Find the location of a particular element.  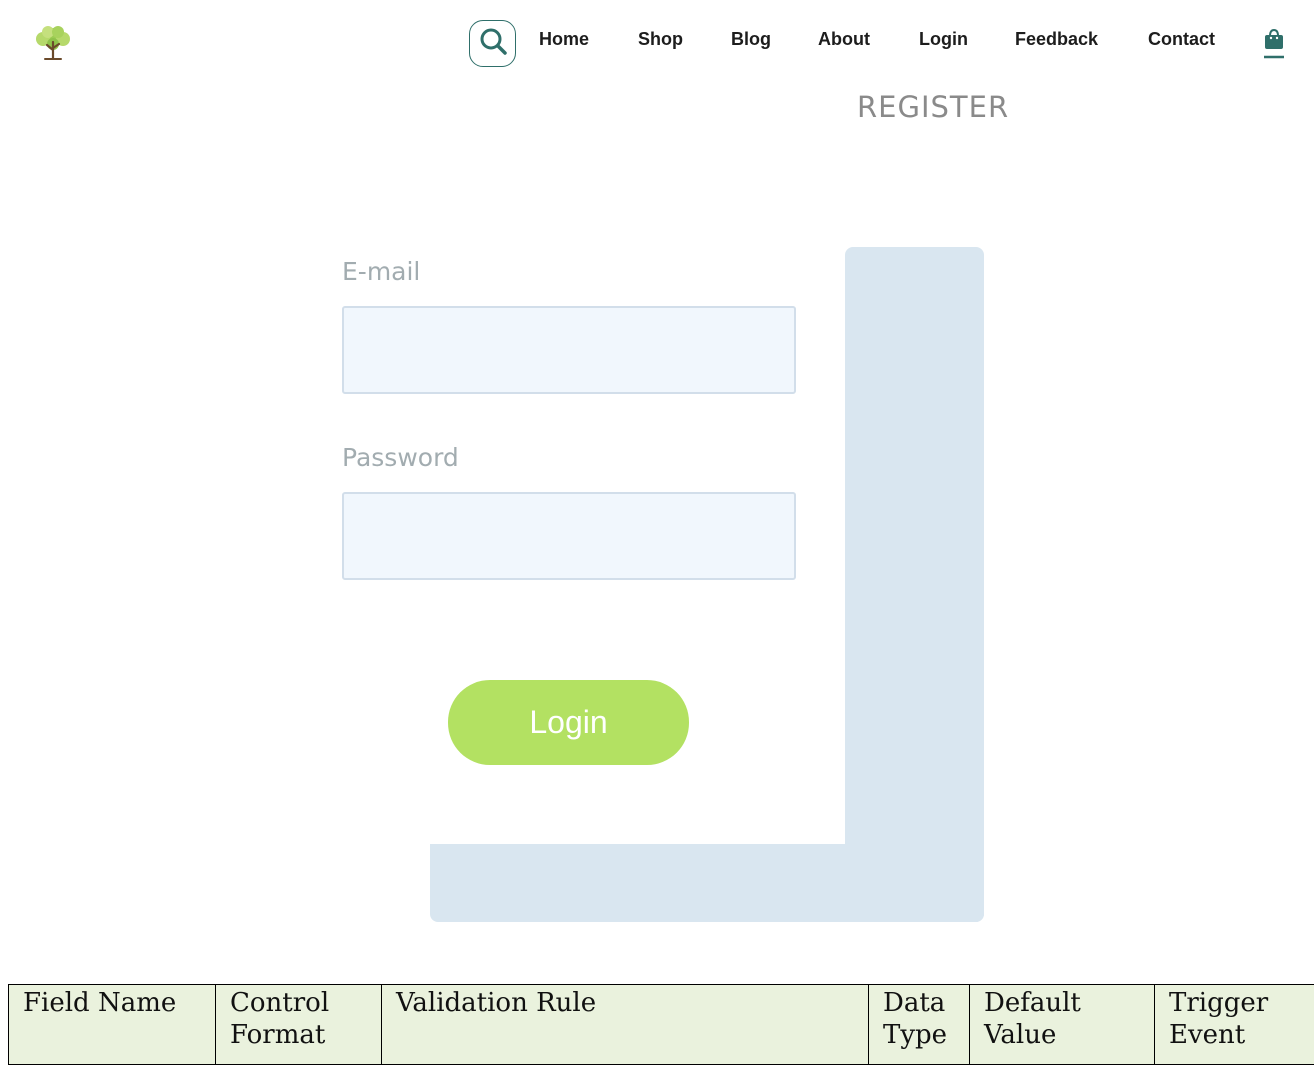

password-label: Password is located at coordinates (400, 458).